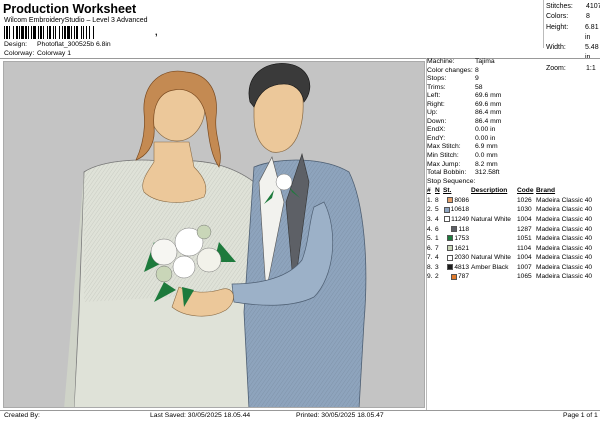  I want to click on row-needle: 6, so click(437, 229).